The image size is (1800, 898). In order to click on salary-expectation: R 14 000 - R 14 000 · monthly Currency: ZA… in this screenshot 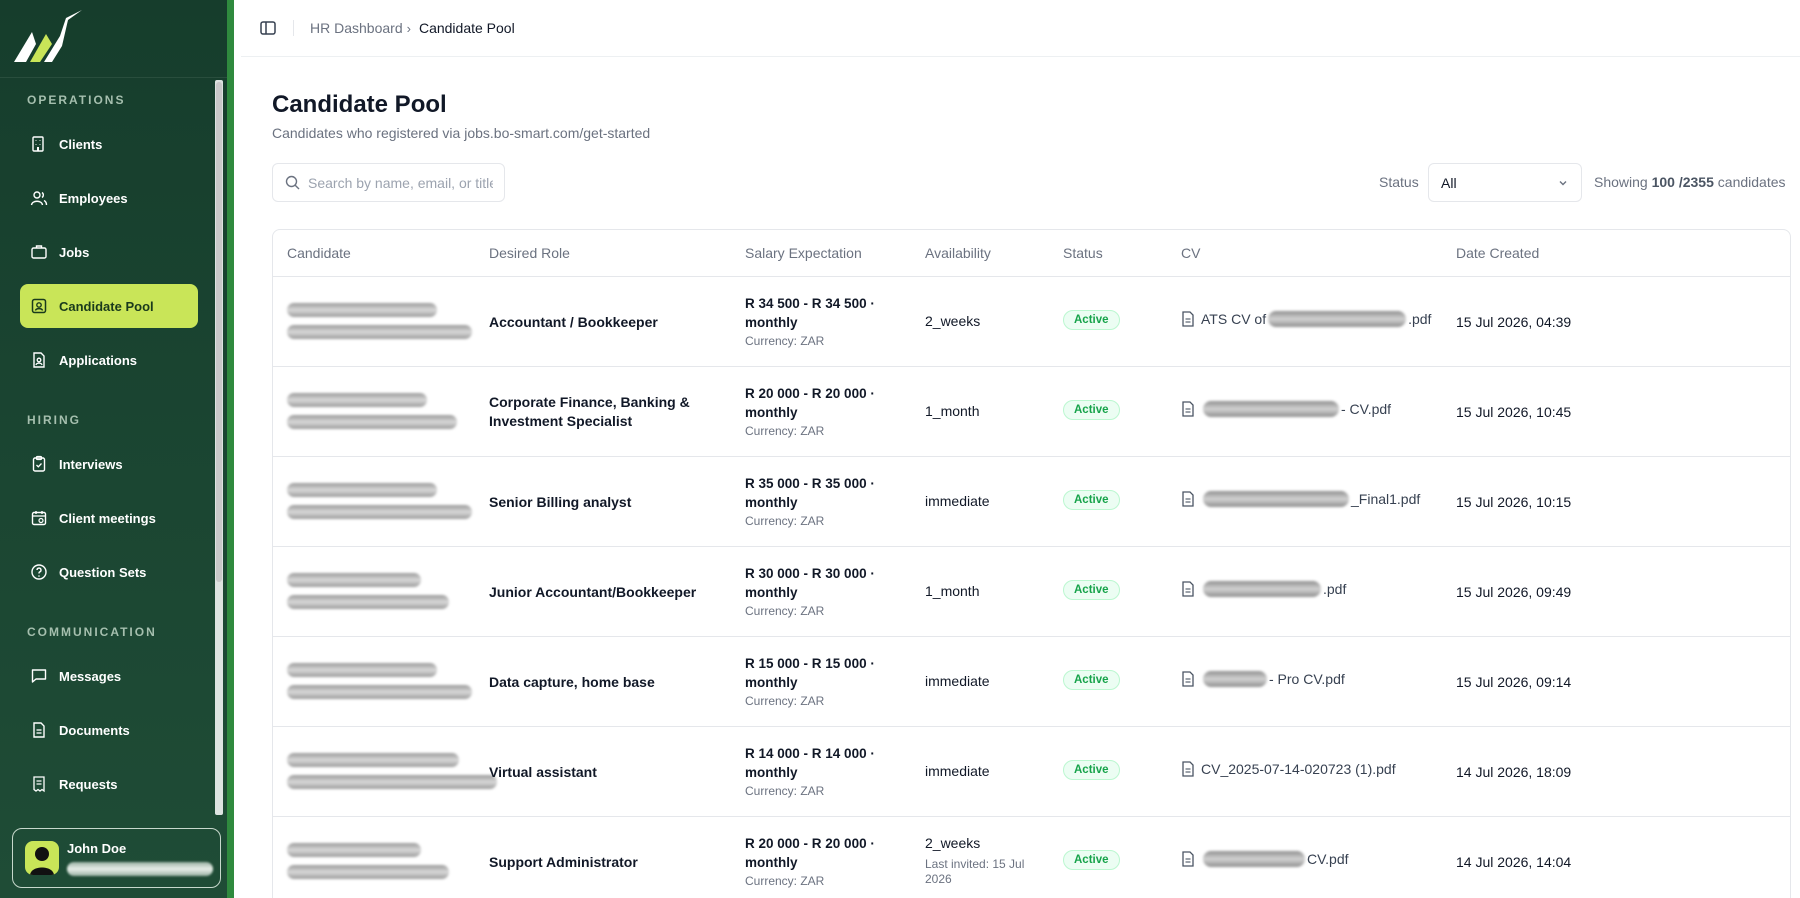, I will do `click(810, 771)`.